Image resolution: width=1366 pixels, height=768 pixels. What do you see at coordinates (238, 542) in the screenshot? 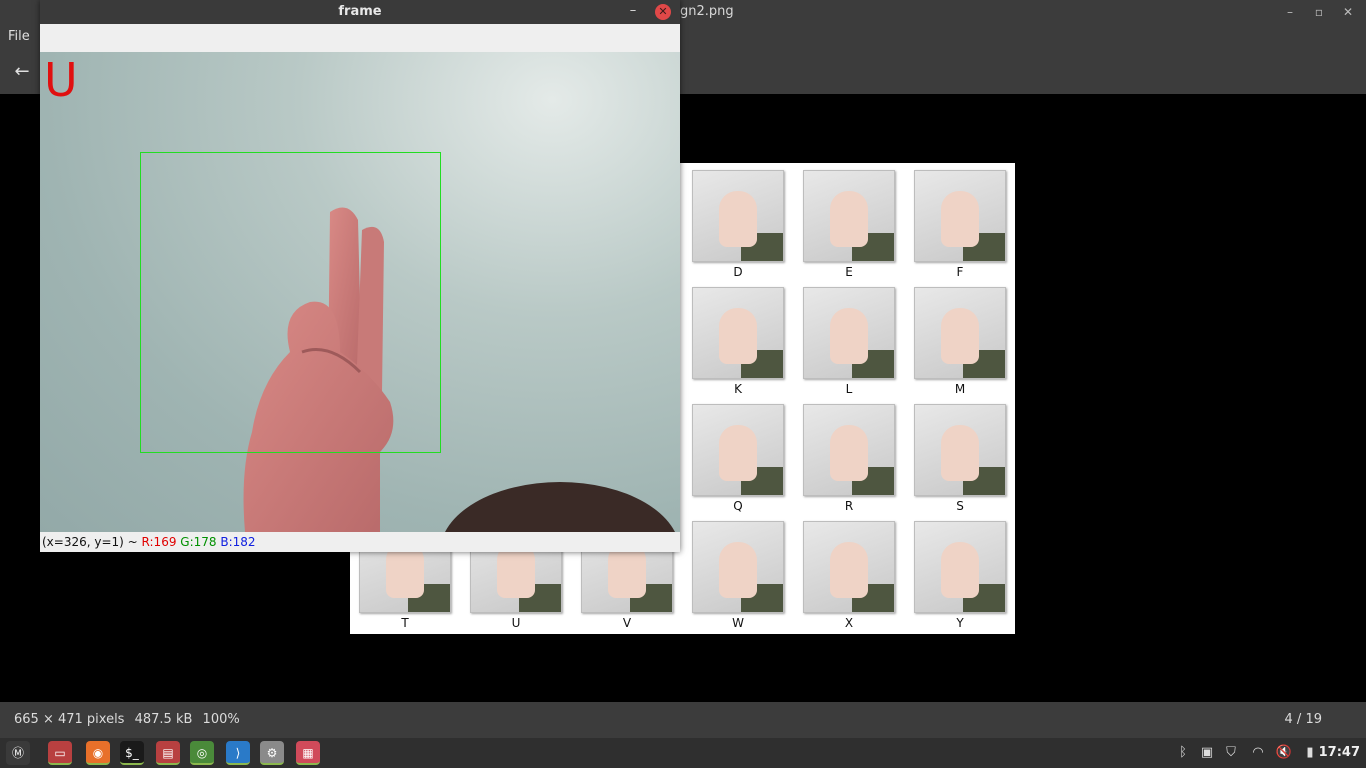
I see `pixel-blue: B:182` at bounding box center [238, 542].